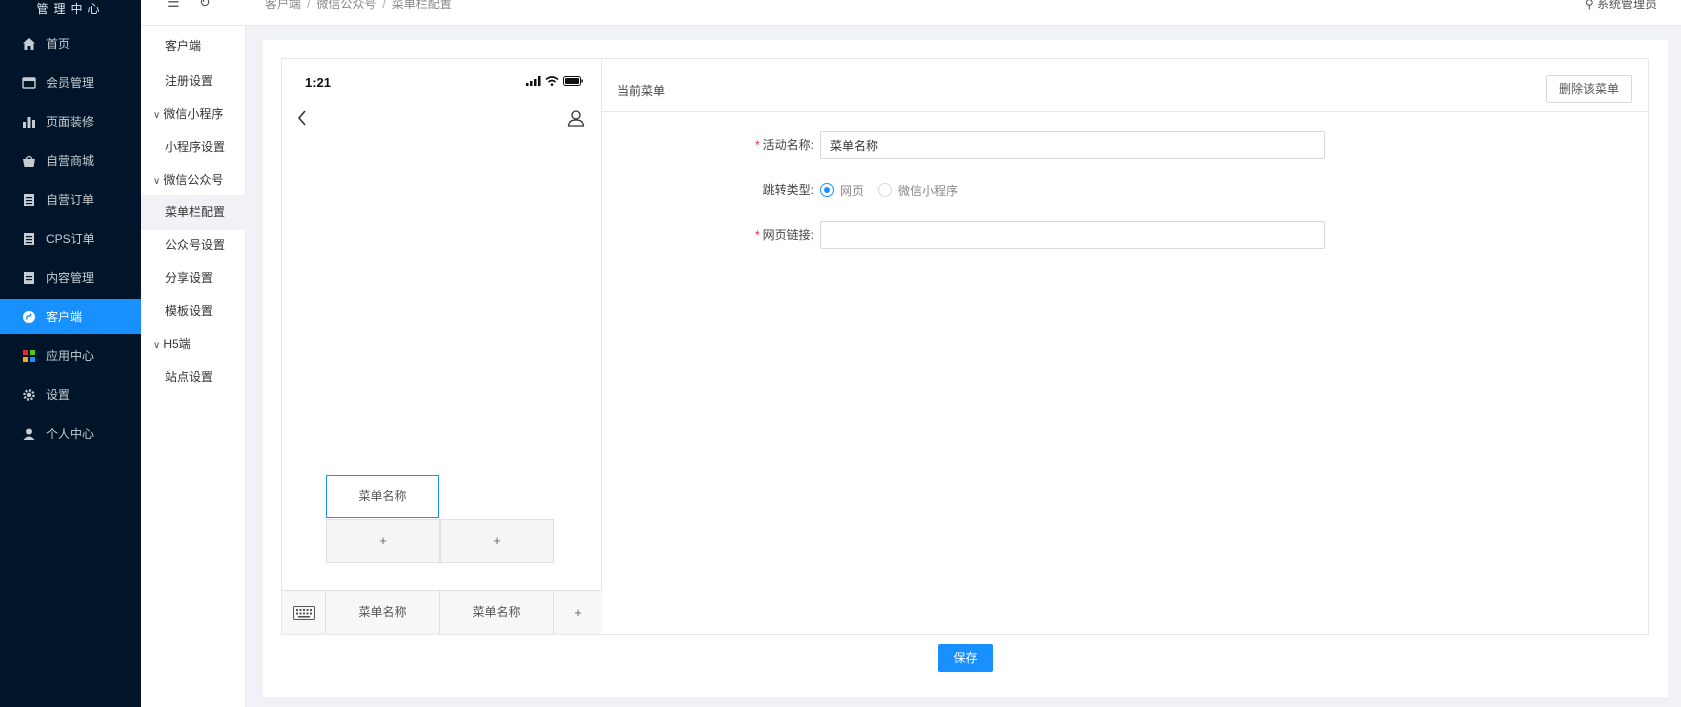 Image resolution: width=1681 pixels, height=707 pixels. Describe the element at coordinates (1589, 89) in the screenshot. I see `delete-menu-button: 删除该菜单` at that location.